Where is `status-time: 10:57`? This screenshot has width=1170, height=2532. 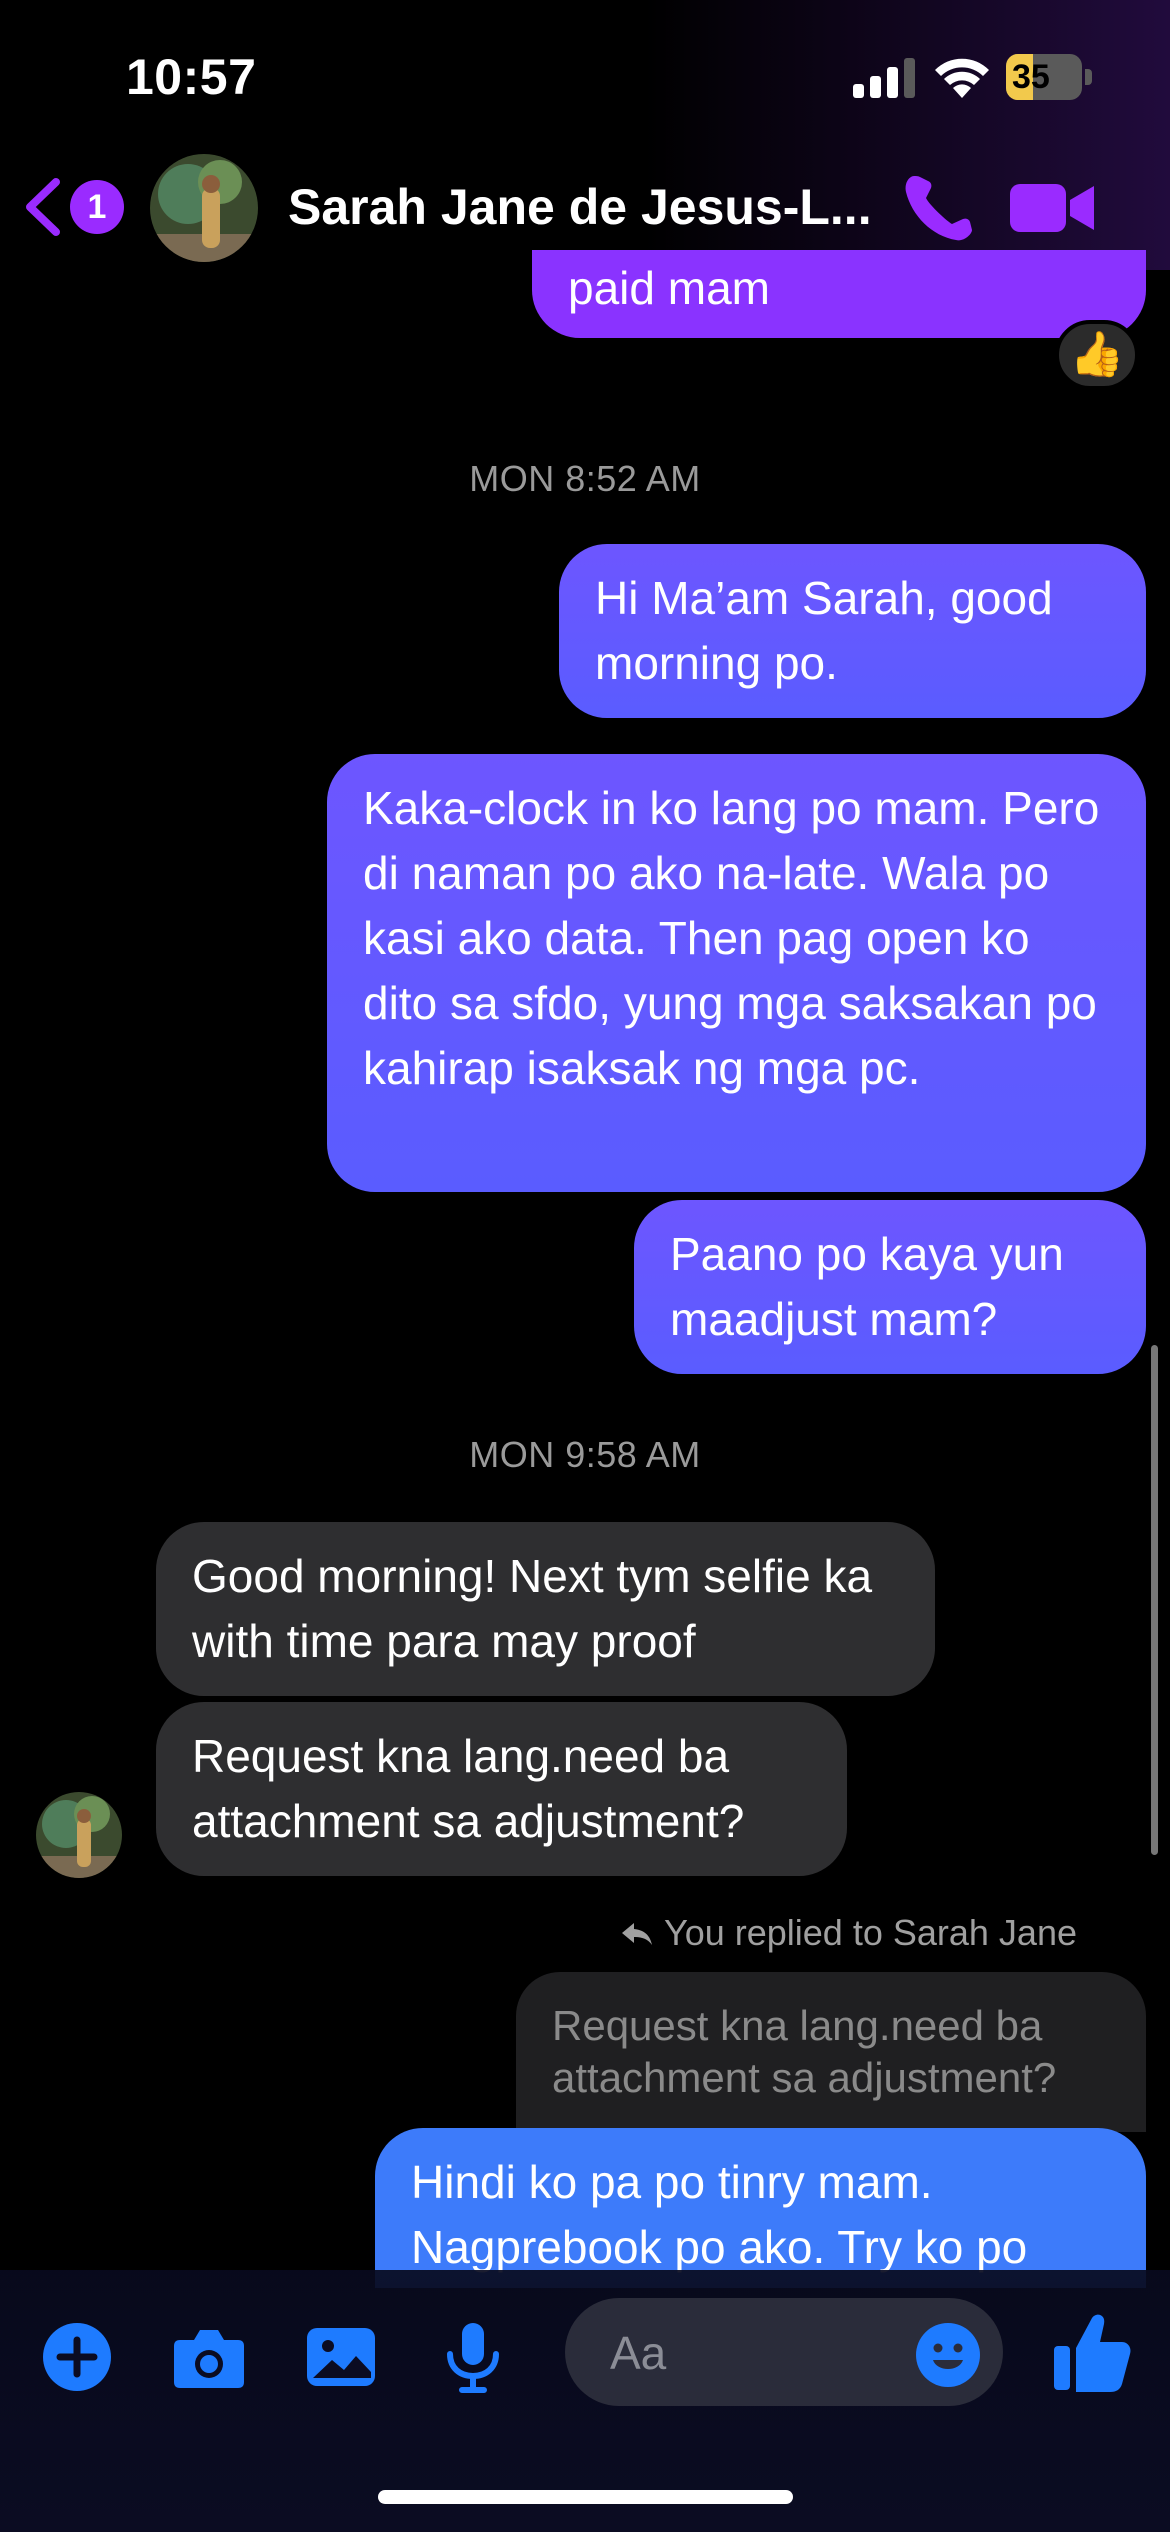
status-time: 10:57 is located at coordinates (191, 77).